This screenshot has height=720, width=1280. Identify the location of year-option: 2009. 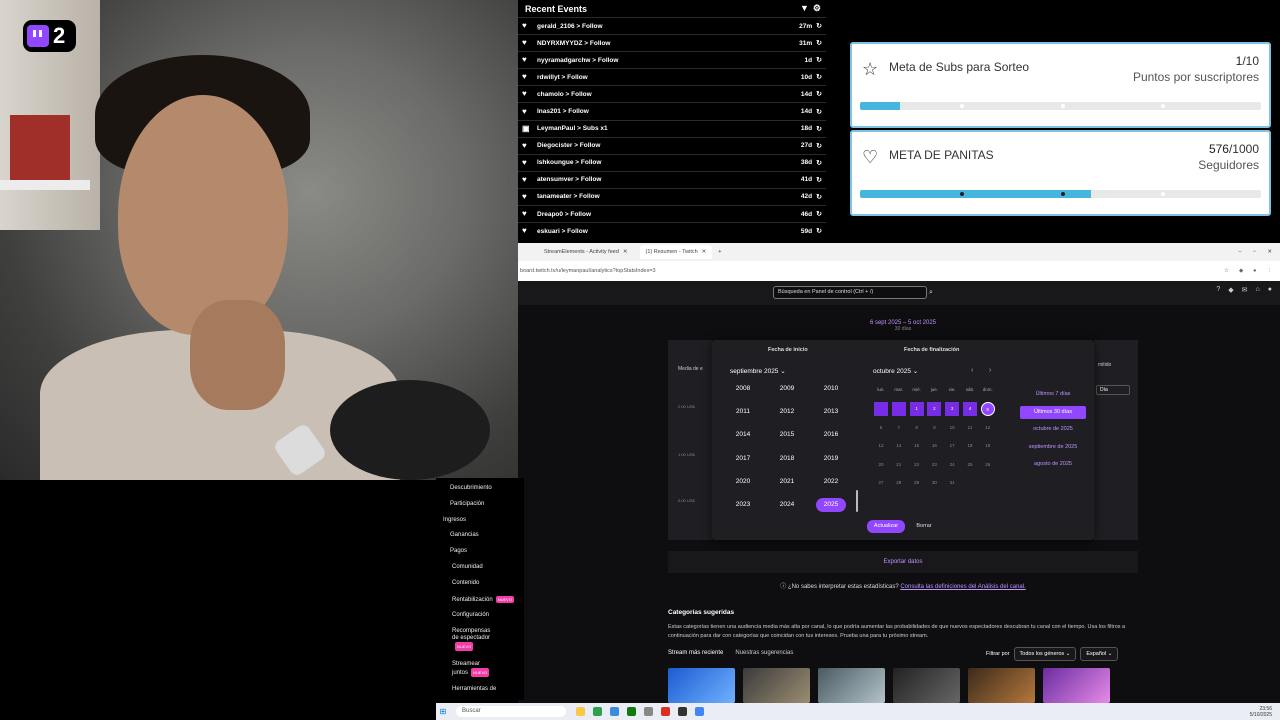
(787, 389).